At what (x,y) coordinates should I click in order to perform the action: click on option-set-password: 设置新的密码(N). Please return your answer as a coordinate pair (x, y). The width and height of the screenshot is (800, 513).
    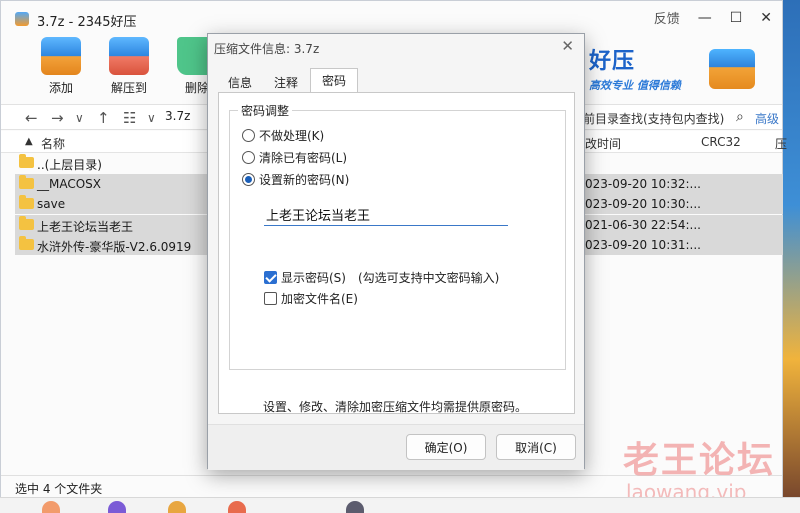
    Looking at the image, I should click on (295, 179).